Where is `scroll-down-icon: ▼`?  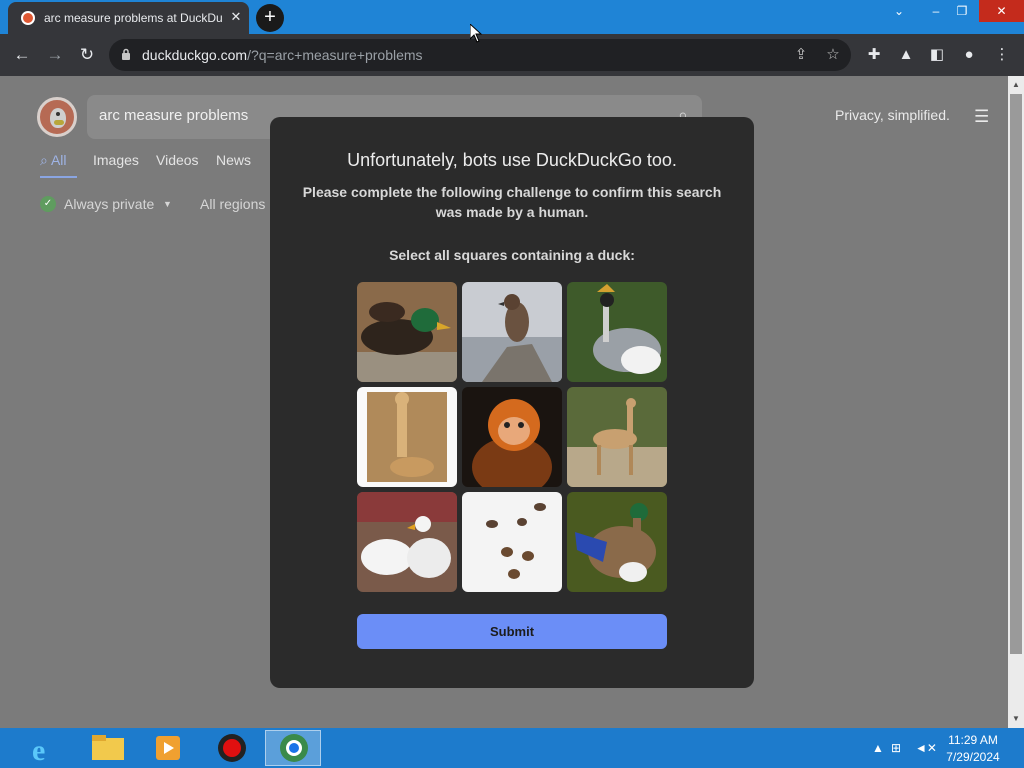 scroll-down-icon: ▼ is located at coordinates (1016, 719).